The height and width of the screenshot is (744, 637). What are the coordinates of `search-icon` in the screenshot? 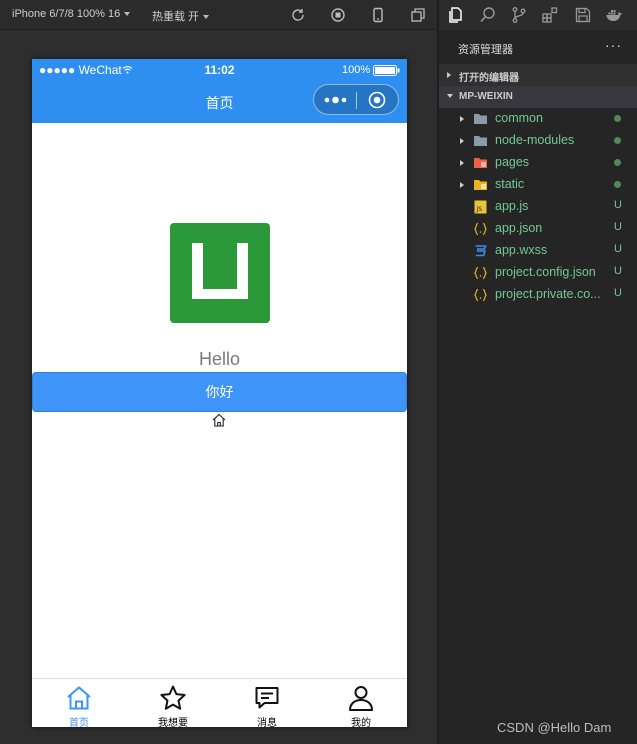 It's located at (488, 15).